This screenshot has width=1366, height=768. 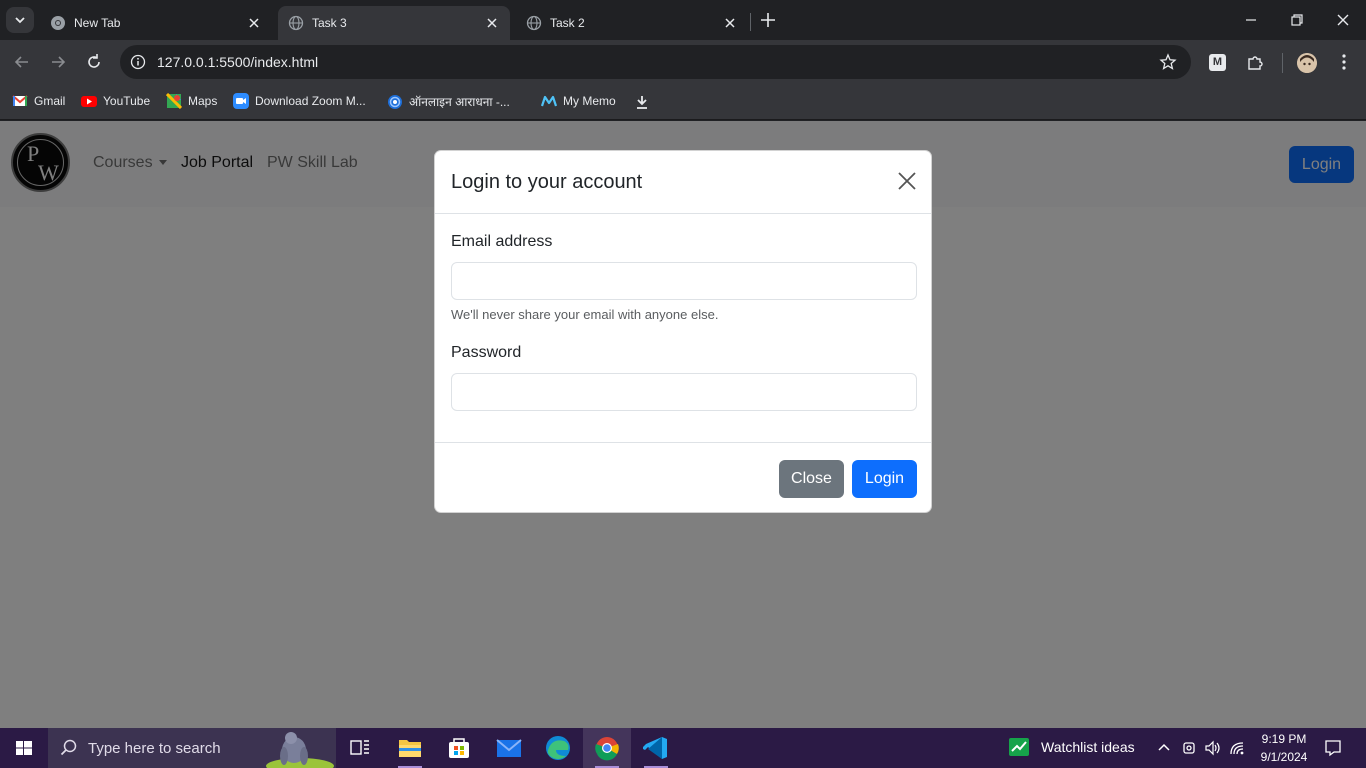 I want to click on notification-icon, so click(x=1333, y=748).